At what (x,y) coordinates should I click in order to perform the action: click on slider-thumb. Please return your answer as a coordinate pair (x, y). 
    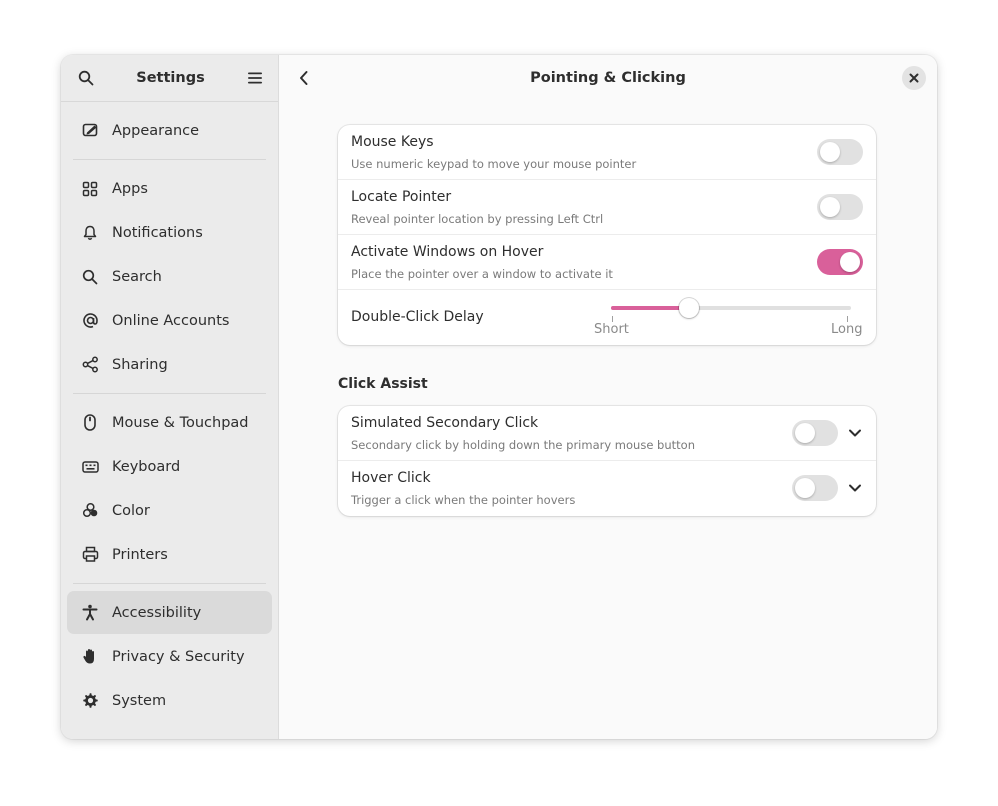
    Looking at the image, I should click on (689, 308).